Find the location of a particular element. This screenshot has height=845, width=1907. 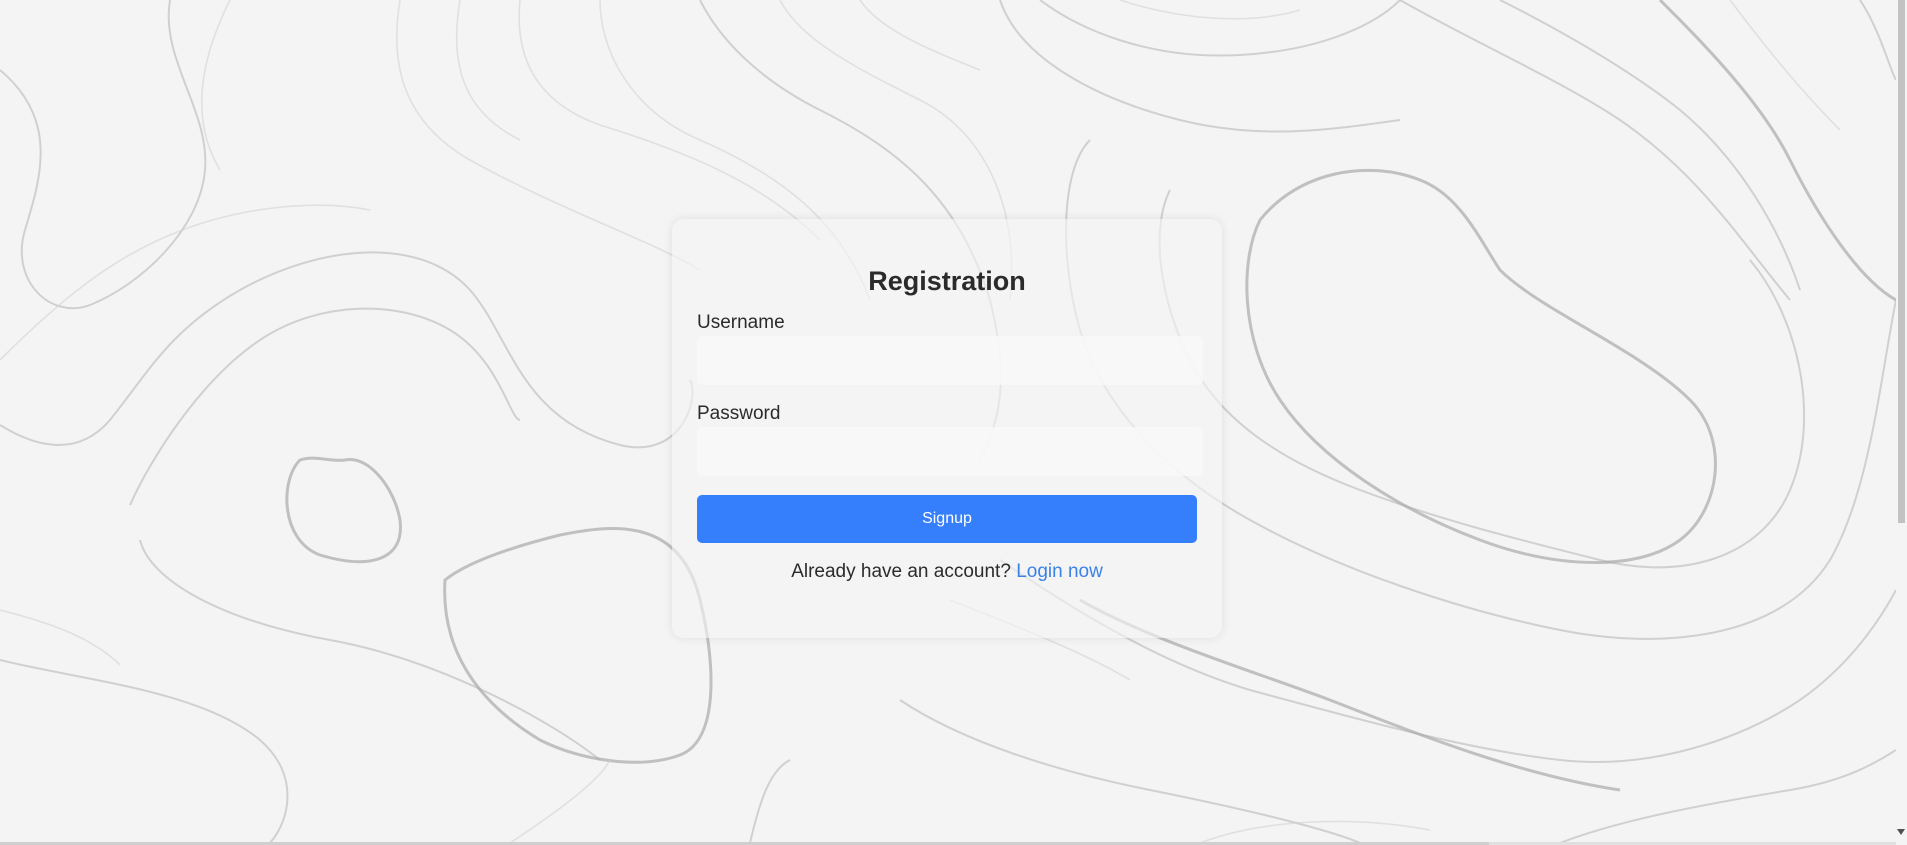

page-title: Registration is located at coordinates (947, 281).